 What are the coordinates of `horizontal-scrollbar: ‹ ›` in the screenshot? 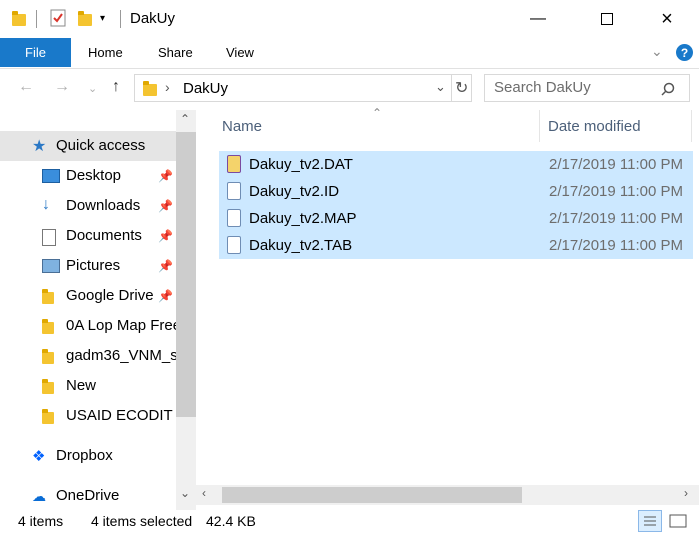 It's located at (447, 495).